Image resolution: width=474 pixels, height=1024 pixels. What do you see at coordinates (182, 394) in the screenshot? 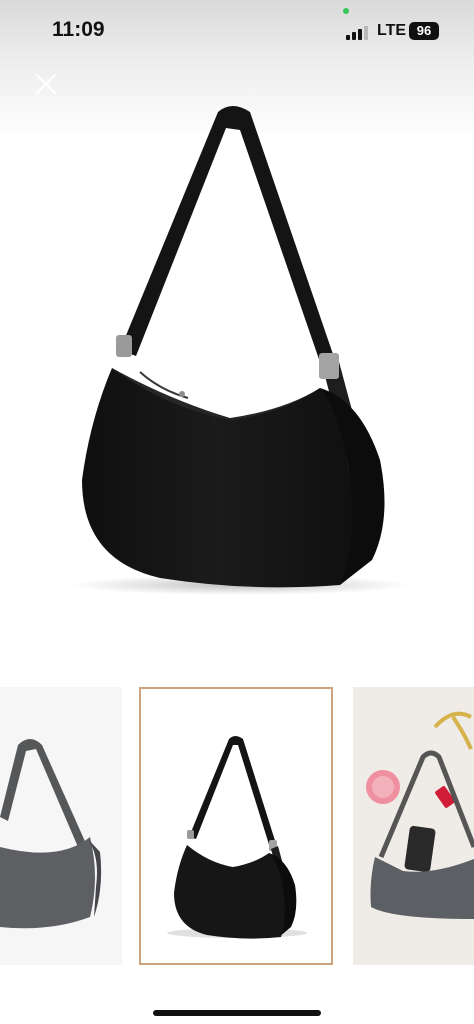
I see `zipper-tab` at bounding box center [182, 394].